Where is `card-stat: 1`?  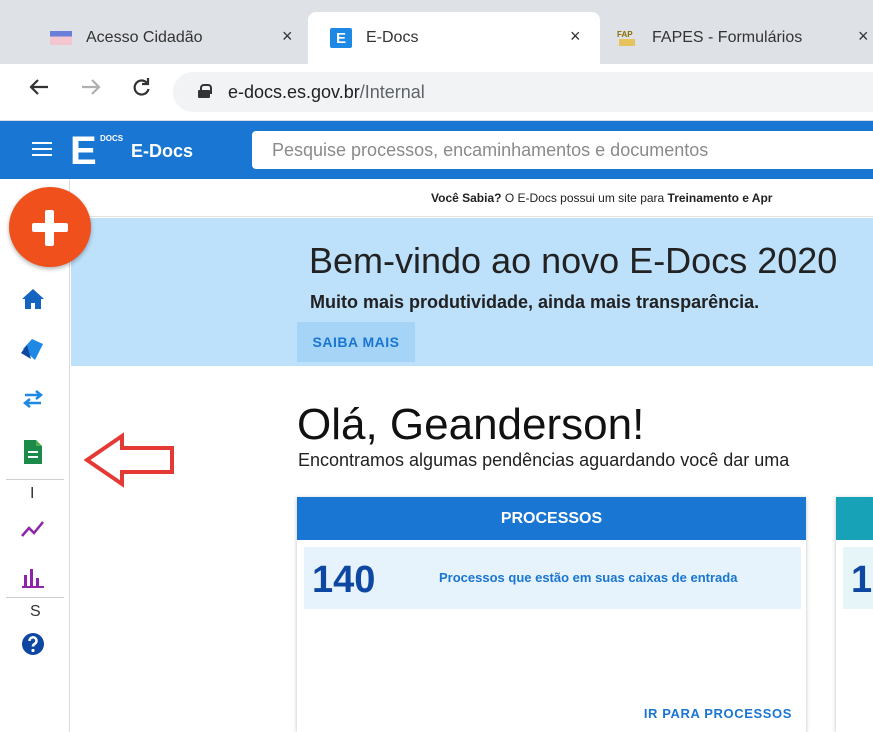
card-stat: 1 is located at coordinates (858, 578).